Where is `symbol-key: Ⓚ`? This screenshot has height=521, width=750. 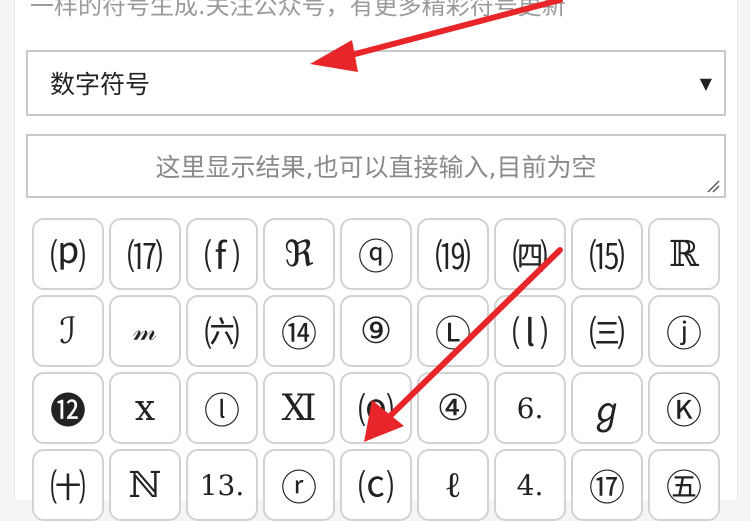 symbol-key: Ⓚ is located at coordinates (684, 408).